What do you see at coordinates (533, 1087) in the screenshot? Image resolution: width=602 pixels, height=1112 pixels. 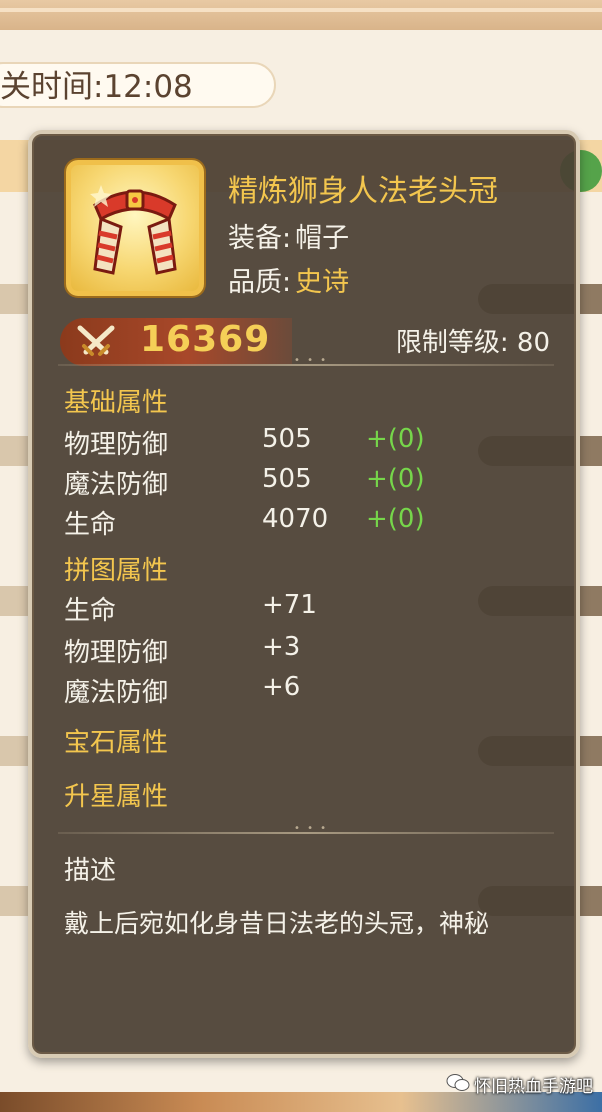 I see `watermark: 怀旧热血手游吧` at bounding box center [533, 1087].